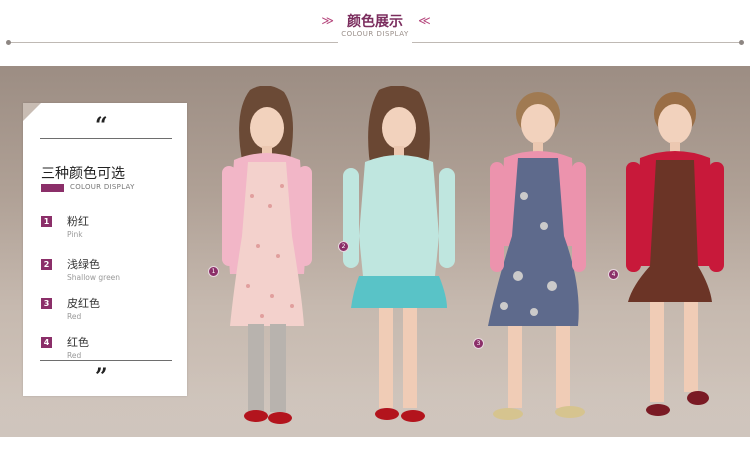 Image resolution: width=750 pixels, height=449 pixels. Describe the element at coordinates (106, 360) in the screenshot. I see `card-divider-bottom` at that location.